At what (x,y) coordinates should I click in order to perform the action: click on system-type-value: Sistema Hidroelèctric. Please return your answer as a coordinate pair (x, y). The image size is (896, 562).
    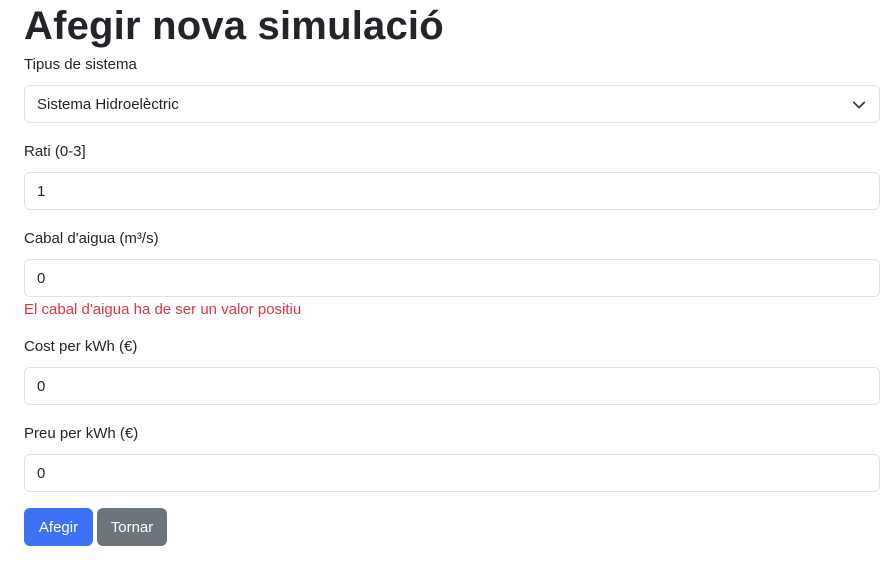
    Looking at the image, I should click on (108, 104).